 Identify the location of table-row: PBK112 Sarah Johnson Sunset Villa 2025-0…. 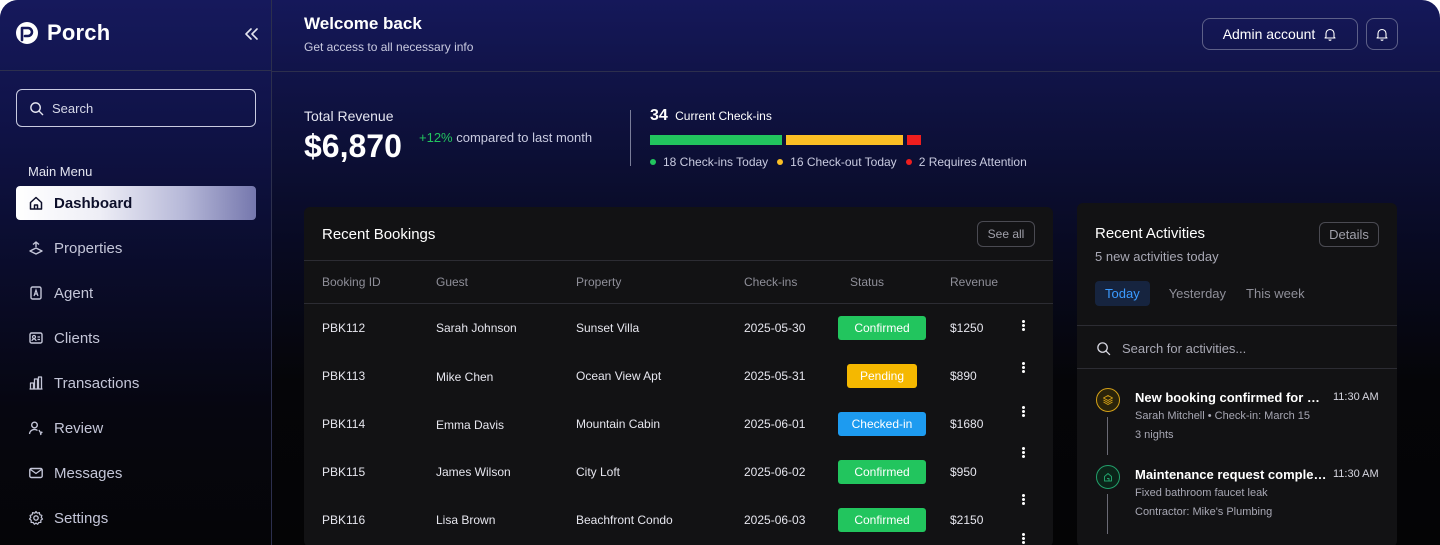
(678, 329).